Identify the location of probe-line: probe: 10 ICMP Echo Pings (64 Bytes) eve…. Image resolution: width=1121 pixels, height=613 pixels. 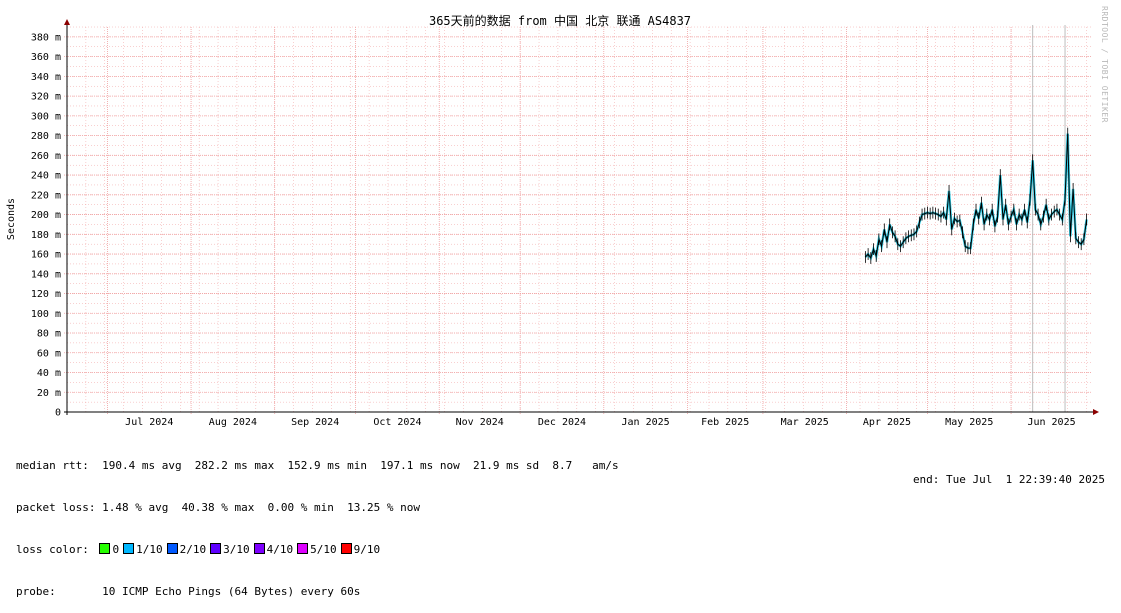
(188, 591).